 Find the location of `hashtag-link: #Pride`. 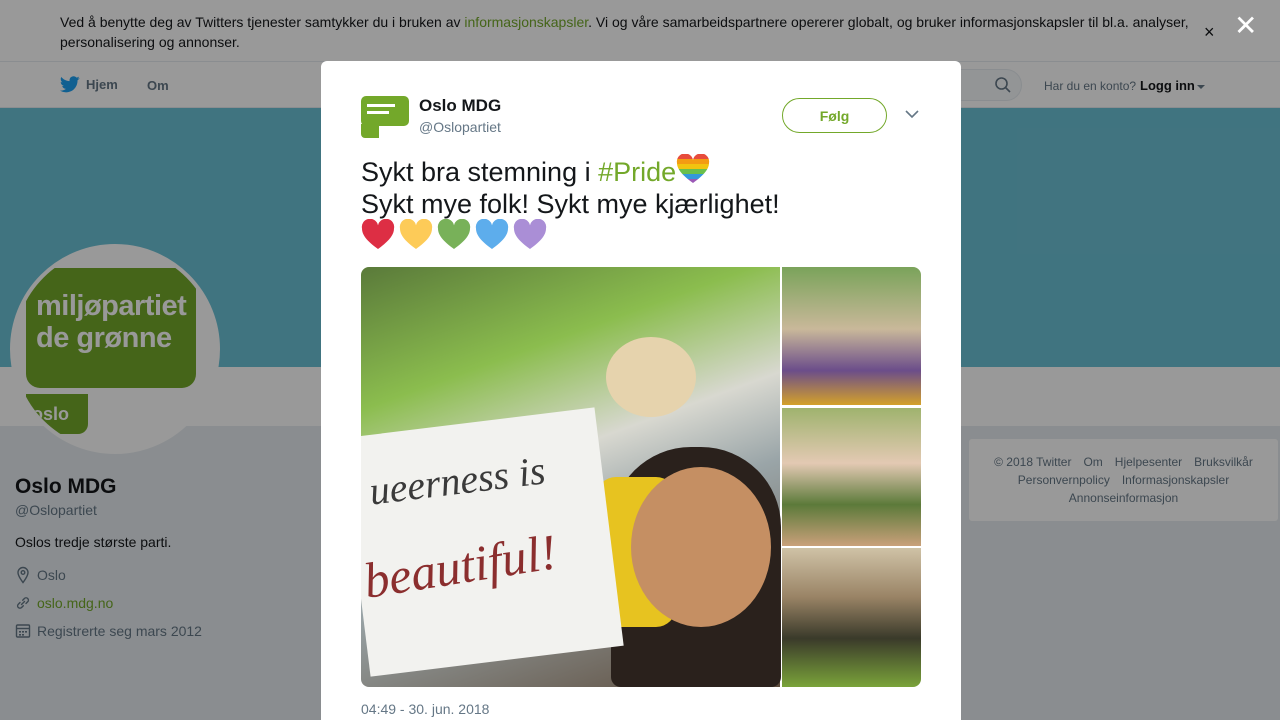

hashtag-link: #Pride is located at coordinates (637, 172).